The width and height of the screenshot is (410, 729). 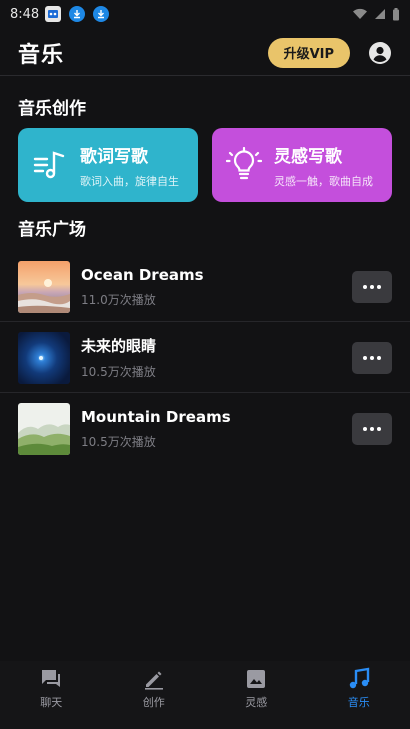 What do you see at coordinates (308, 52) in the screenshot?
I see `upgrade-vip-button: 升级VIP` at bounding box center [308, 52].